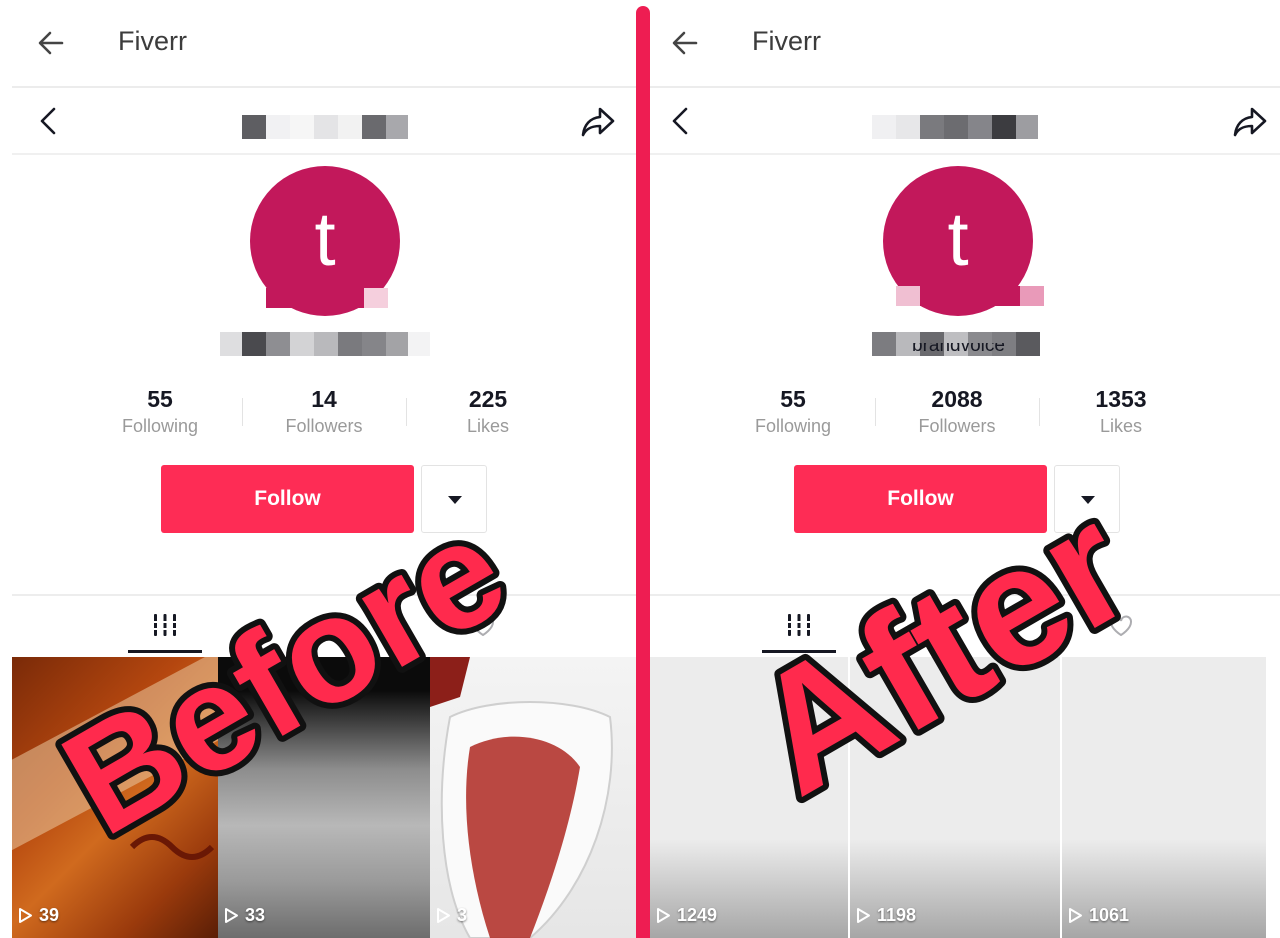 Image resolution: width=1280 pixels, height=938 pixels. Describe the element at coordinates (886, 915) in the screenshot. I see `view-count: 1198` at that location.